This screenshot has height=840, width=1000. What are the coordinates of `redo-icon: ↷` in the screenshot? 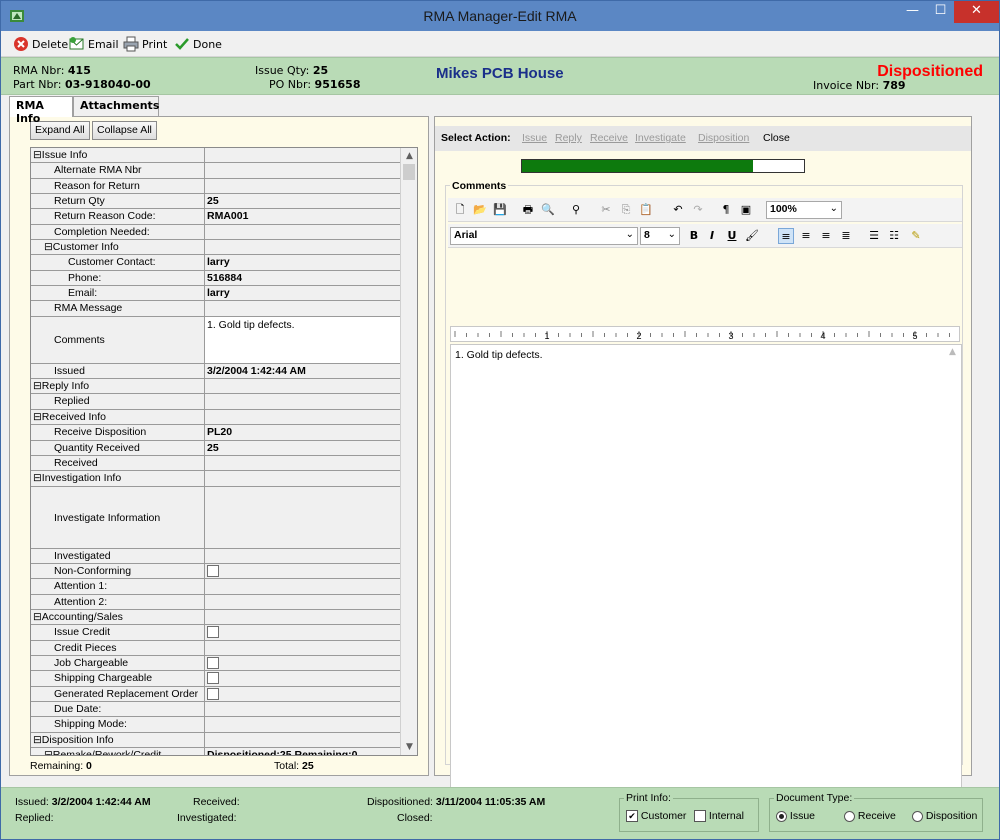 It's located at (698, 210).